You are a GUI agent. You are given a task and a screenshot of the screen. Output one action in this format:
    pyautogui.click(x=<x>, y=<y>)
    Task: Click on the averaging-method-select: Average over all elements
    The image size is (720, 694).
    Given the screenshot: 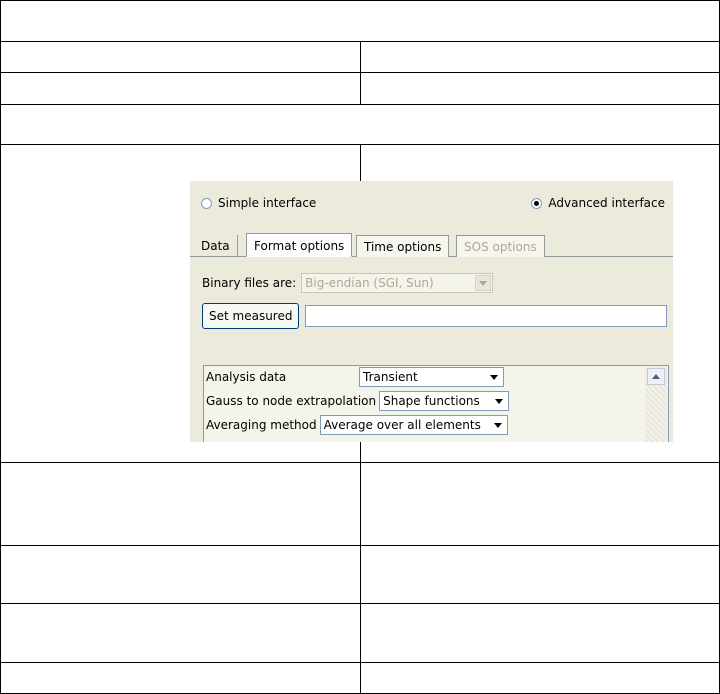 What is the action you would take?
    pyautogui.click(x=413, y=425)
    